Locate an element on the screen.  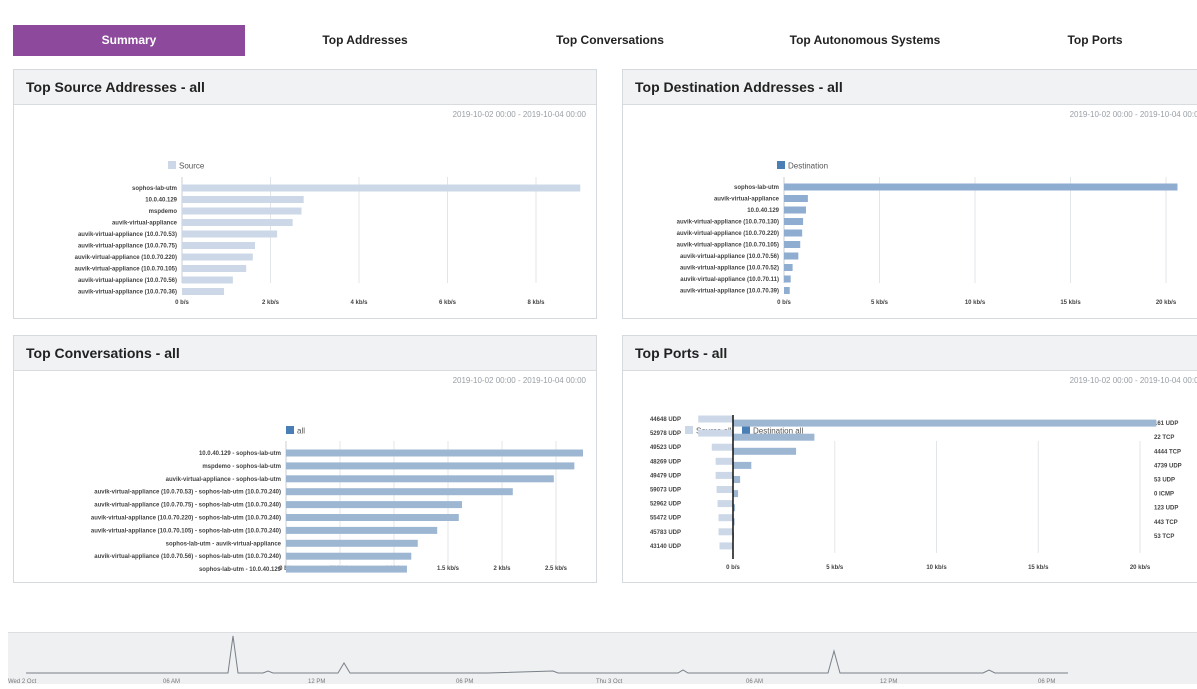
x-tick-label: 10 kb/s is located at coordinates (936, 568).